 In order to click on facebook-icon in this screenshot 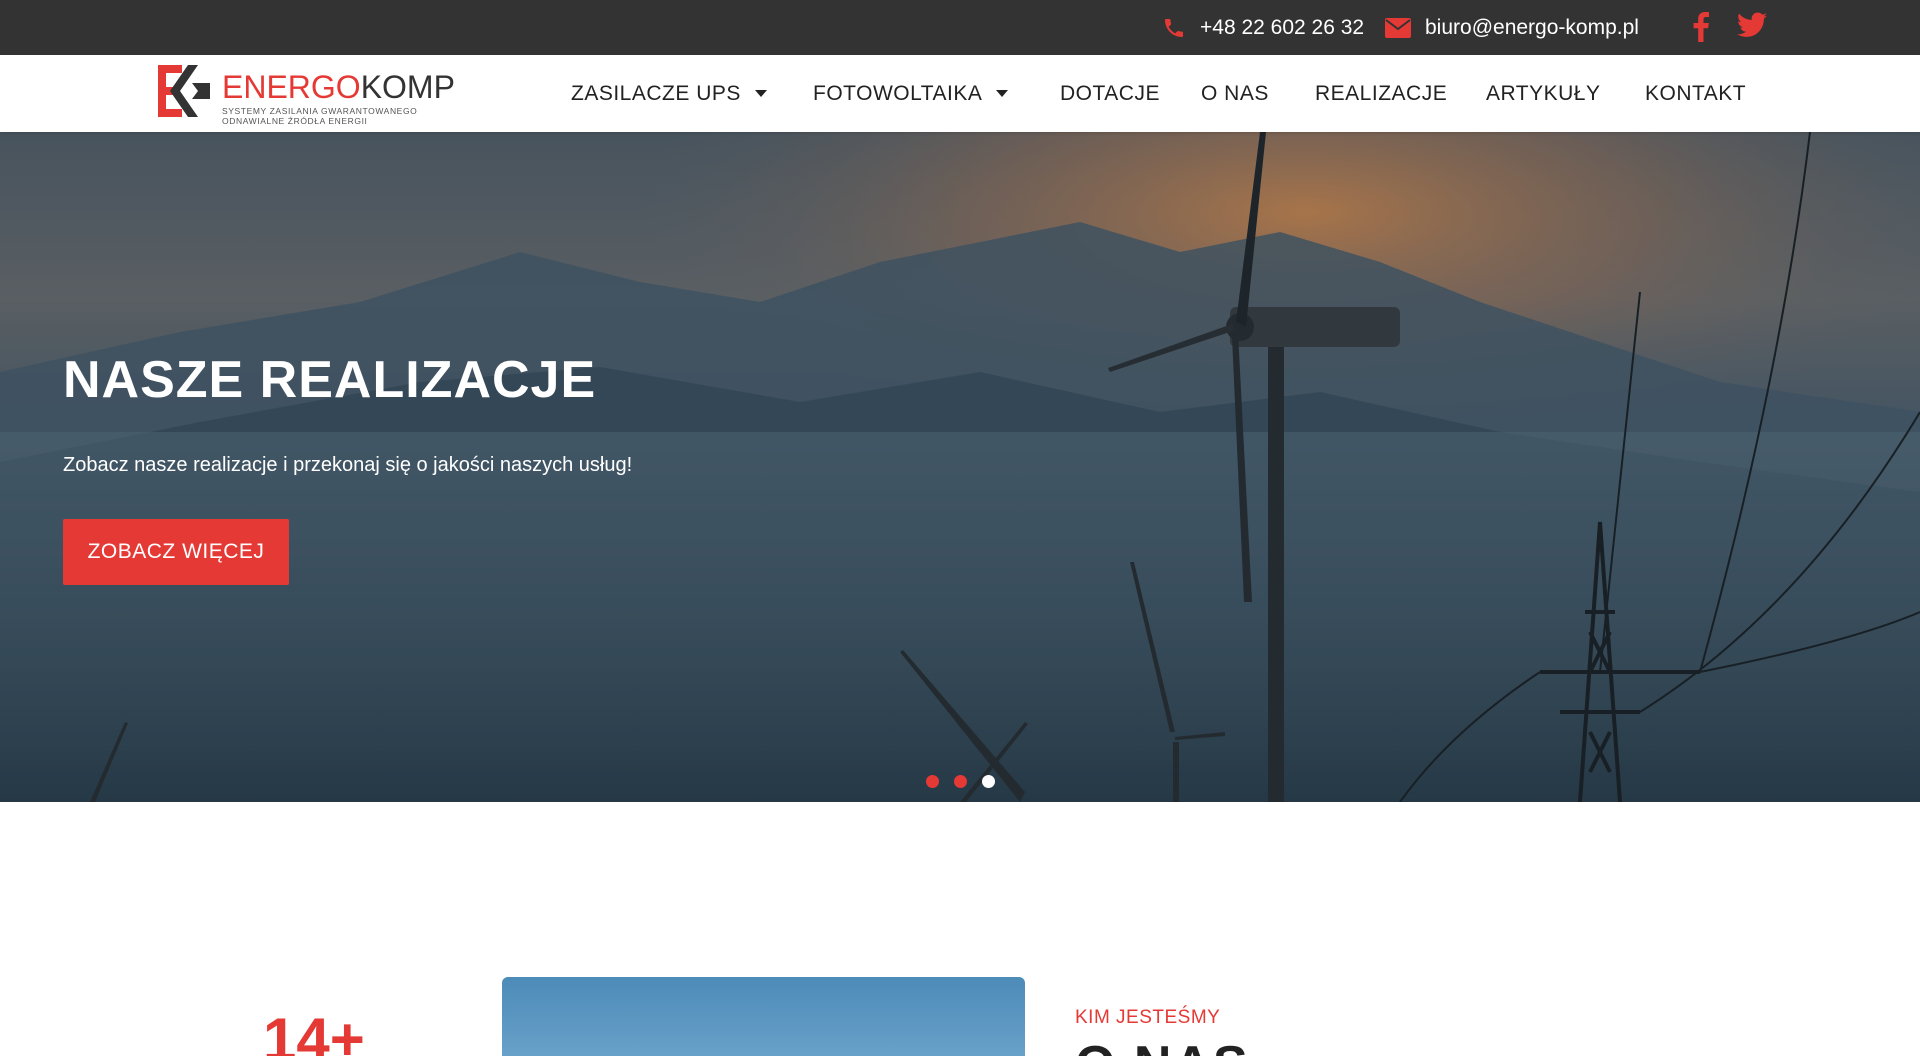, I will do `click(1701, 27)`.